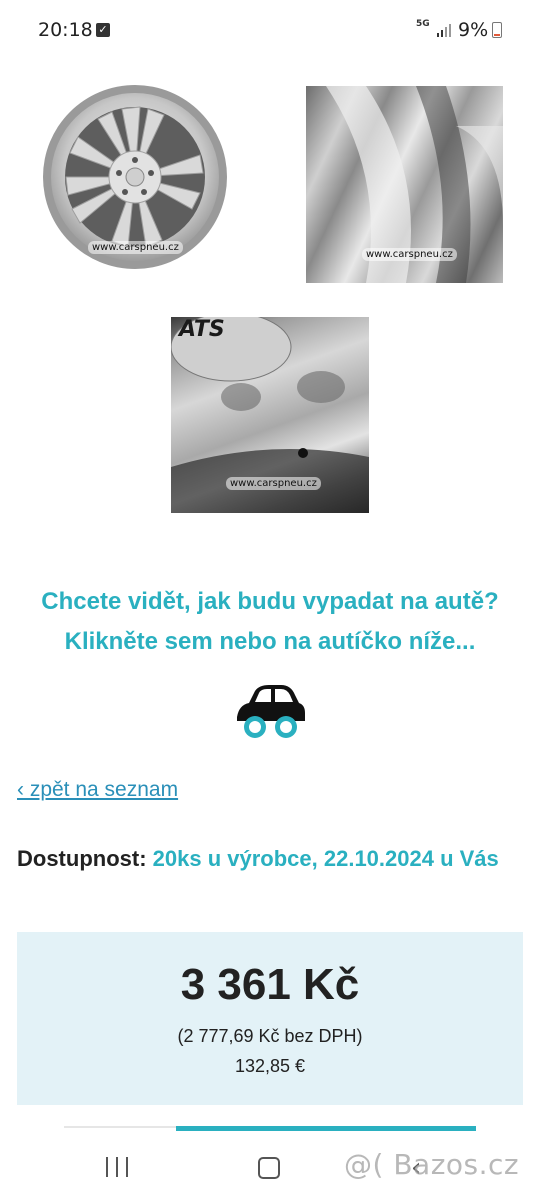 This screenshot has height=1200, width=540. What do you see at coordinates (270, 1066) in the screenshot?
I see `price-eur: 132,85 €` at bounding box center [270, 1066].